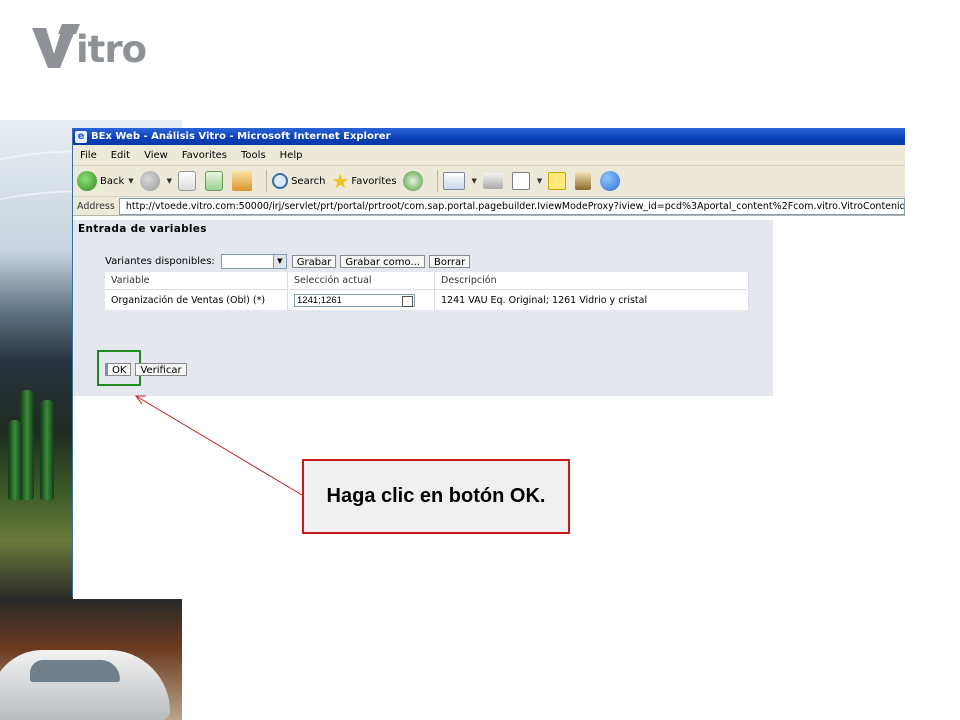  I want to click on stop-button, so click(188, 181).